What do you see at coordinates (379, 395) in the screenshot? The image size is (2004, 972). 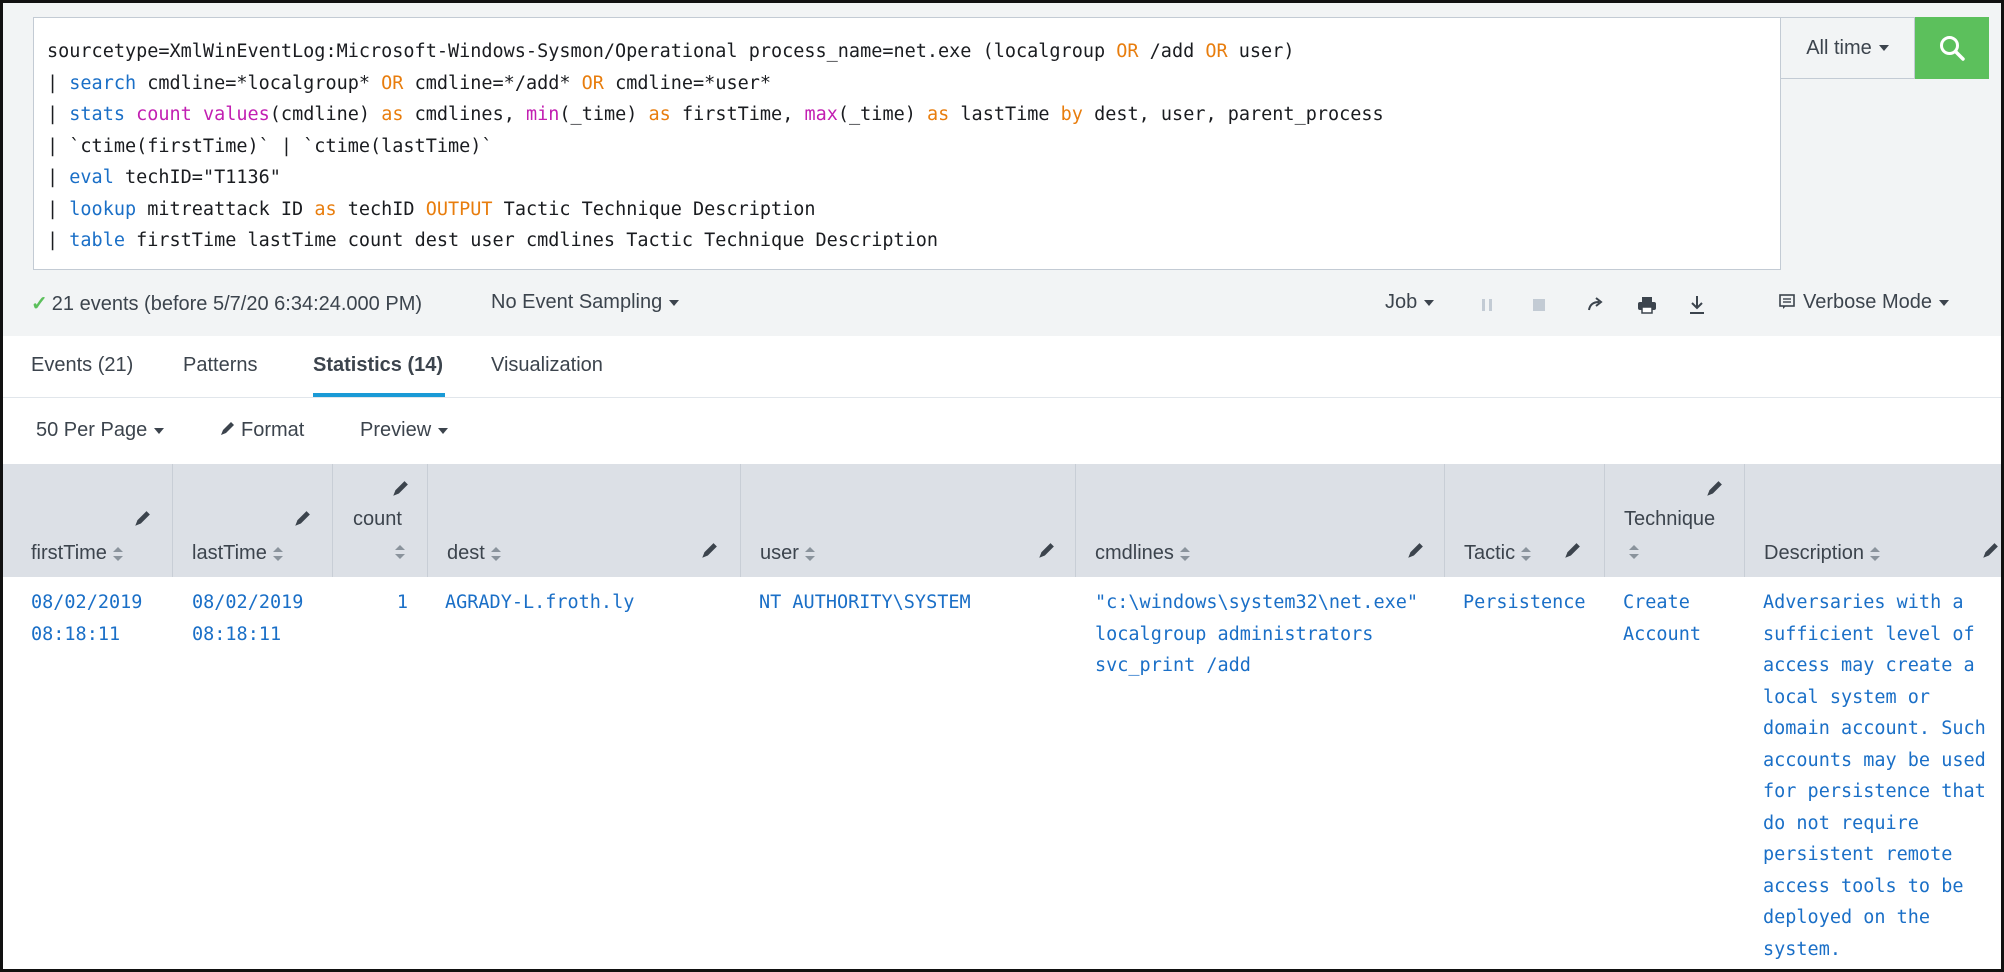 I see `active-tab-indicator` at bounding box center [379, 395].